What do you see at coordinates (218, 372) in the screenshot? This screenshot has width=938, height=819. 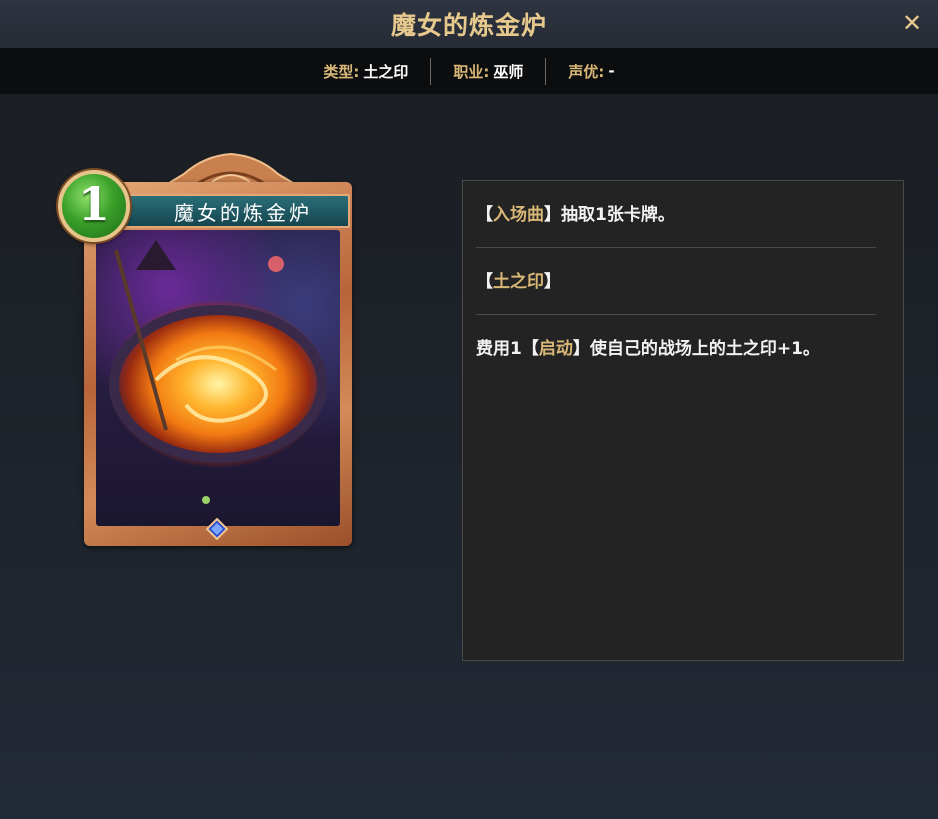 I see `artwork-details` at bounding box center [218, 372].